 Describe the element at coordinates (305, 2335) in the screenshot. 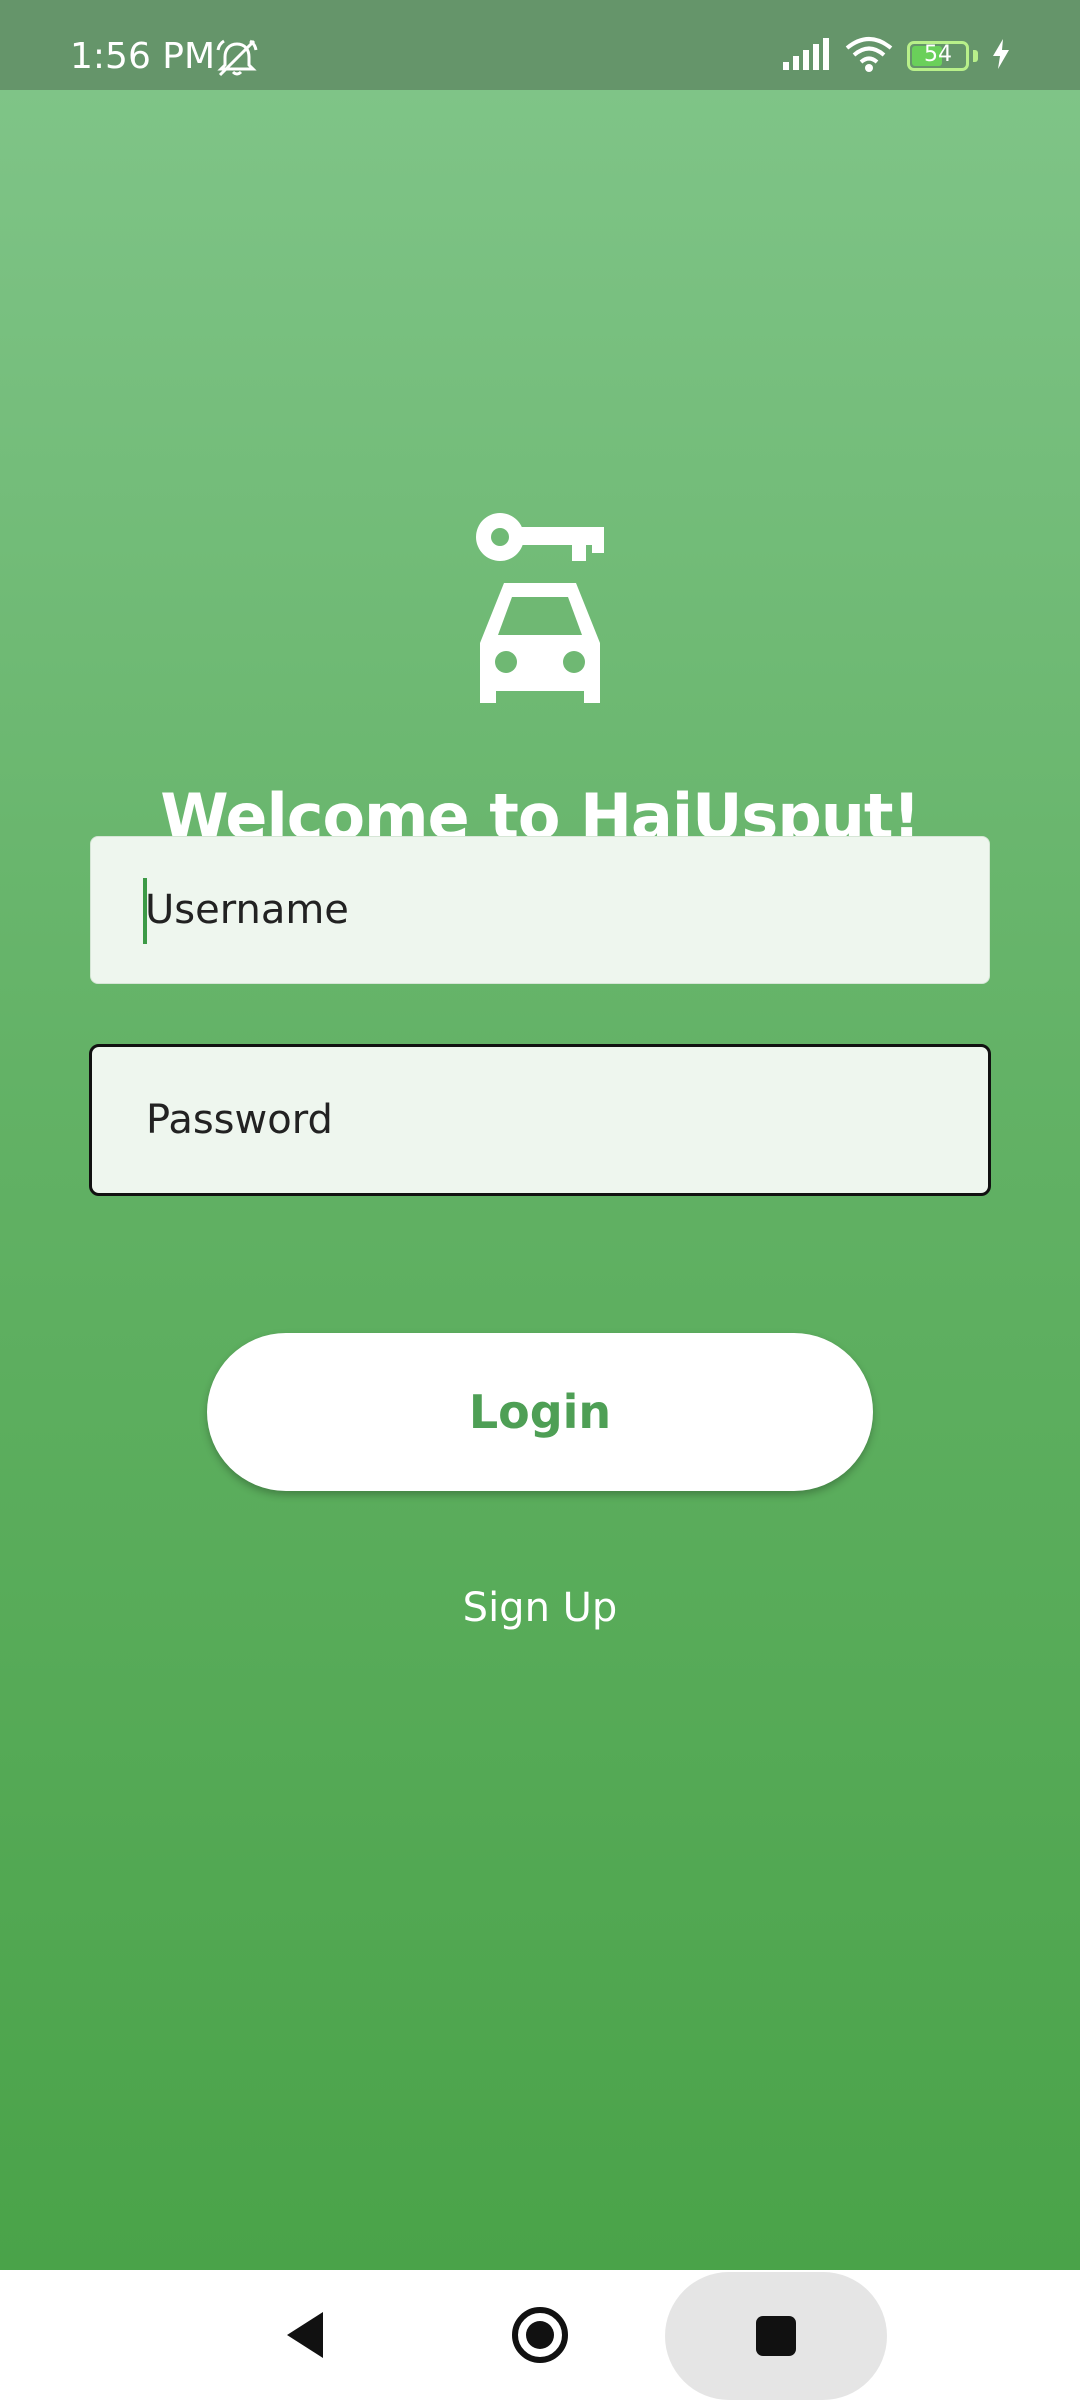

I see `back-icon` at that location.